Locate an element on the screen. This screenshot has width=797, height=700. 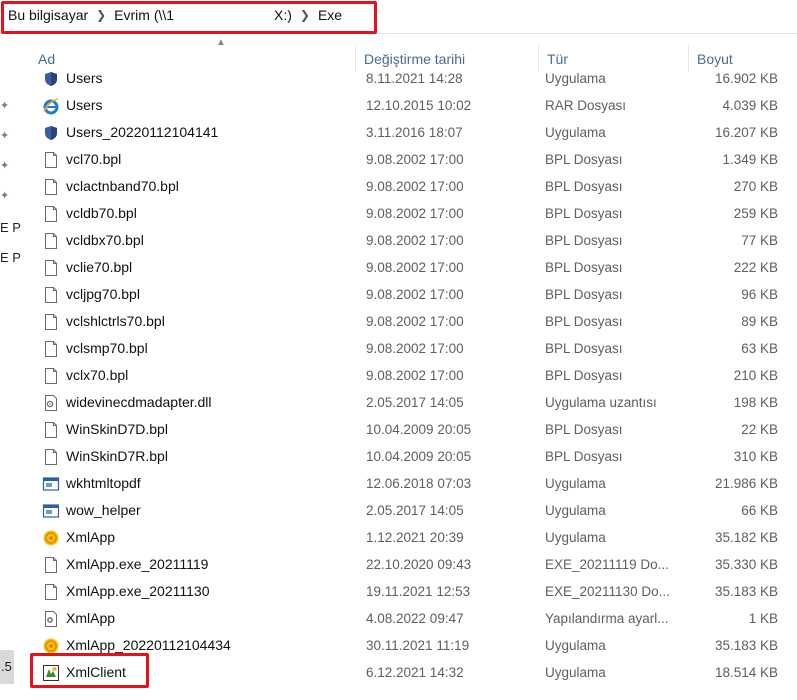
app-shield-icon is located at coordinates (51, 133).